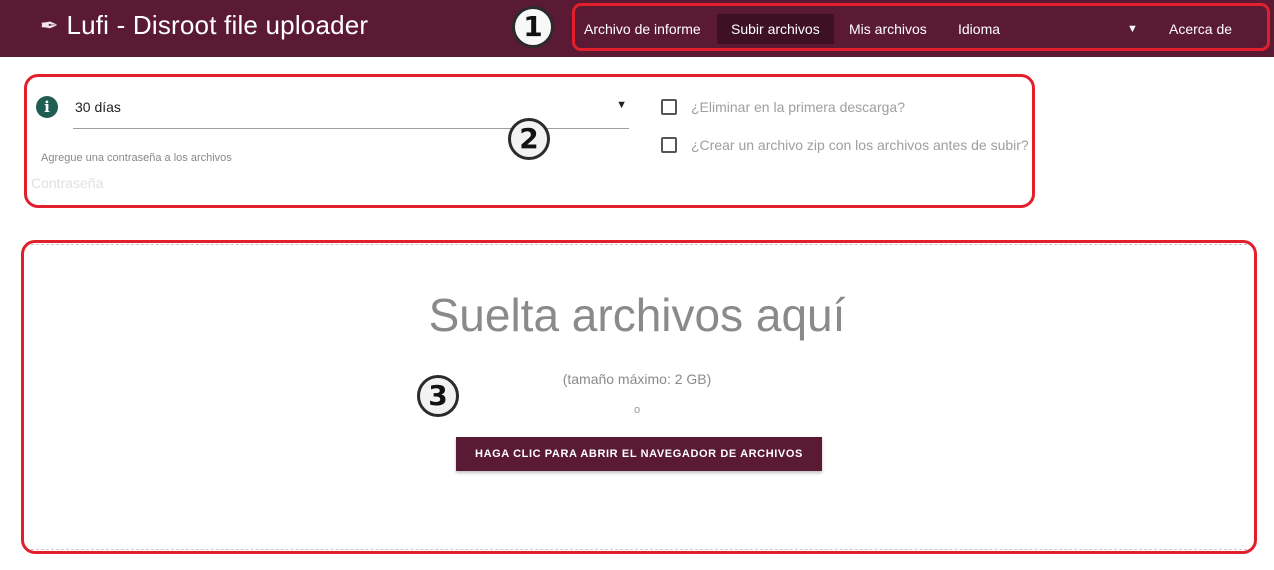 The height and width of the screenshot is (570, 1274). What do you see at coordinates (49, 25) in the screenshot?
I see `feather-icon: ✒` at bounding box center [49, 25].